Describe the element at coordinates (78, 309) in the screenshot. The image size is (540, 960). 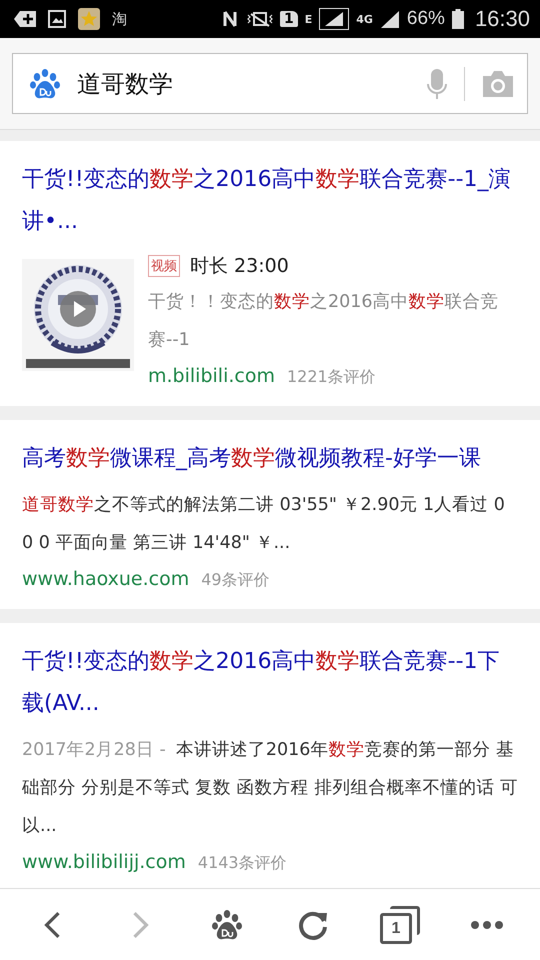
I see `play-icon` at that location.